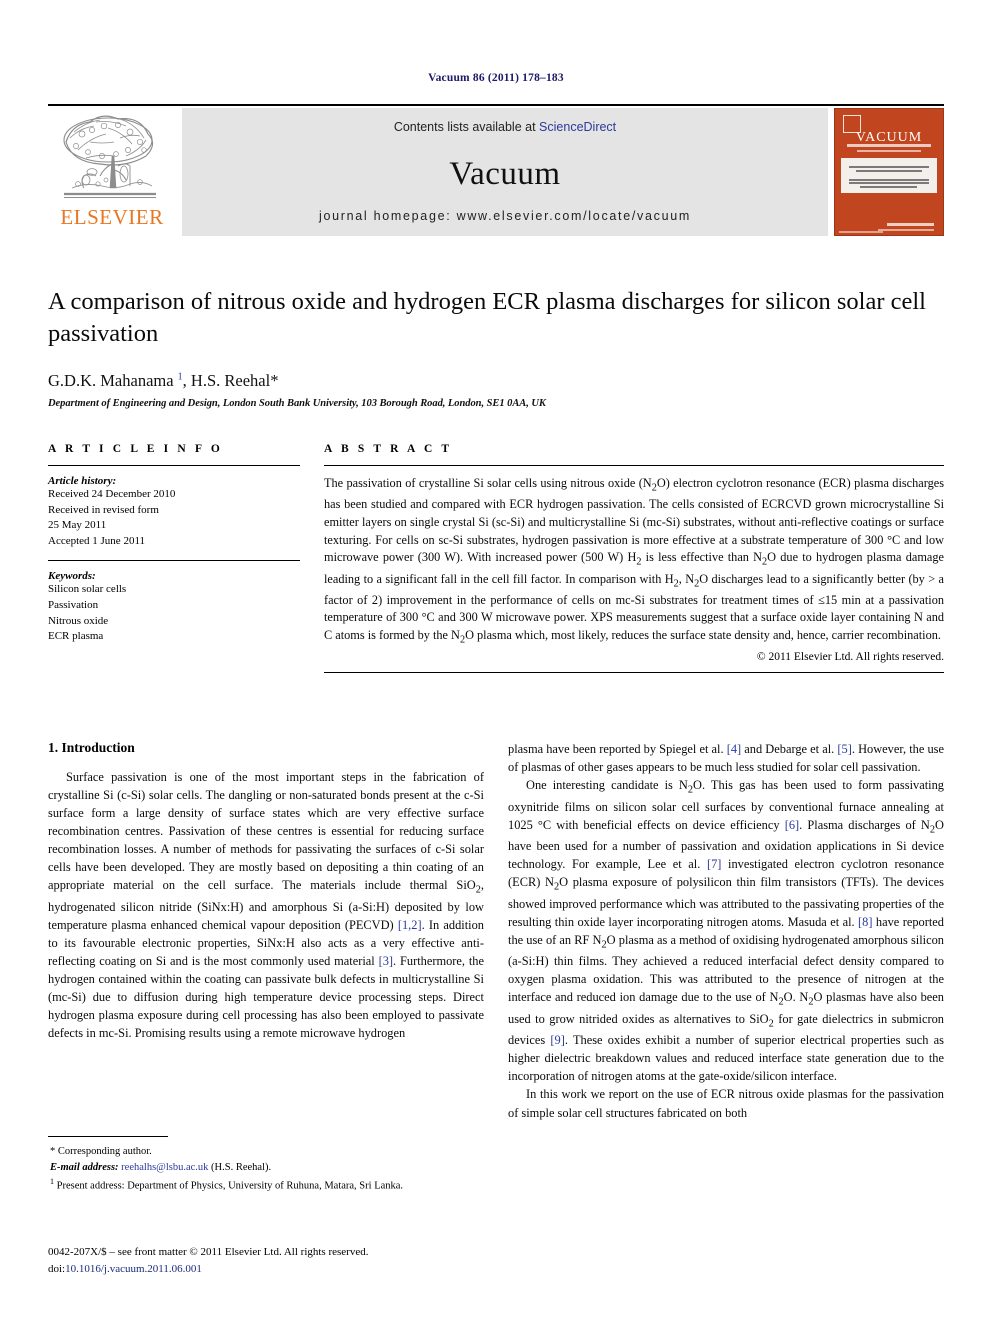  I want to click on elsevier-wordmark: ELSEVIER, so click(112, 217).